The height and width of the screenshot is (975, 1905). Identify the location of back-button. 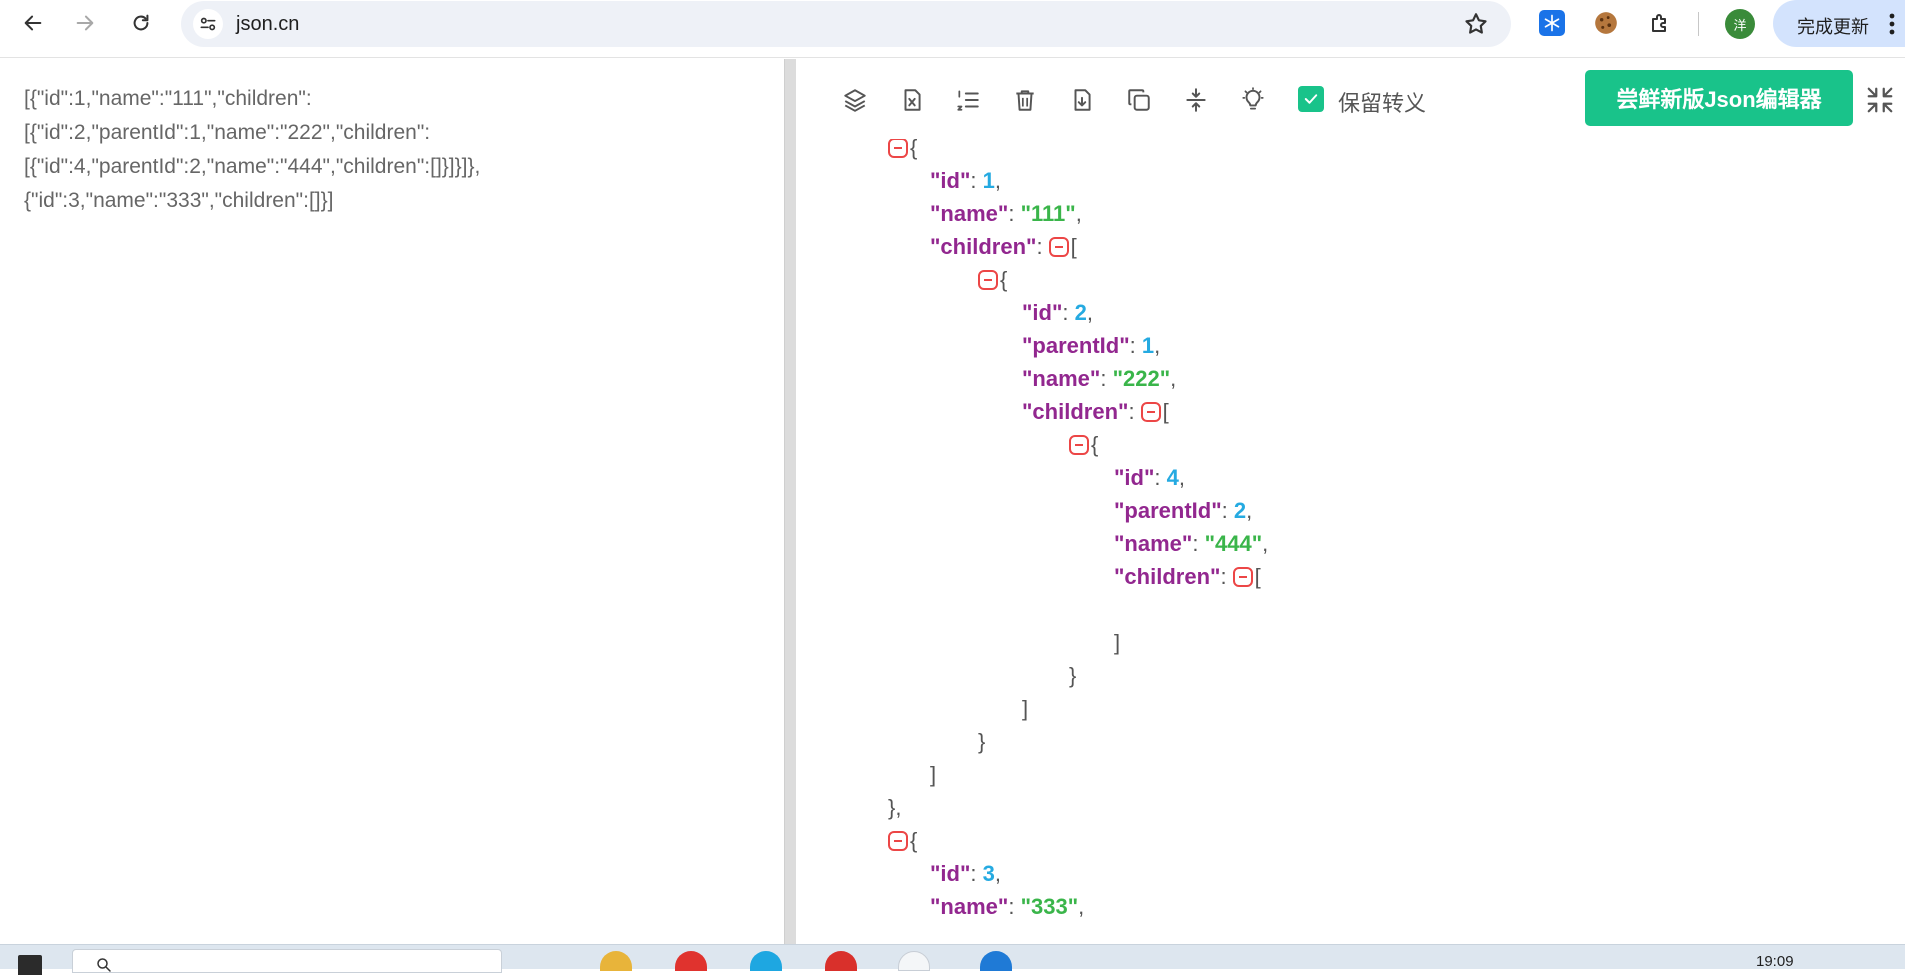
(33, 23).